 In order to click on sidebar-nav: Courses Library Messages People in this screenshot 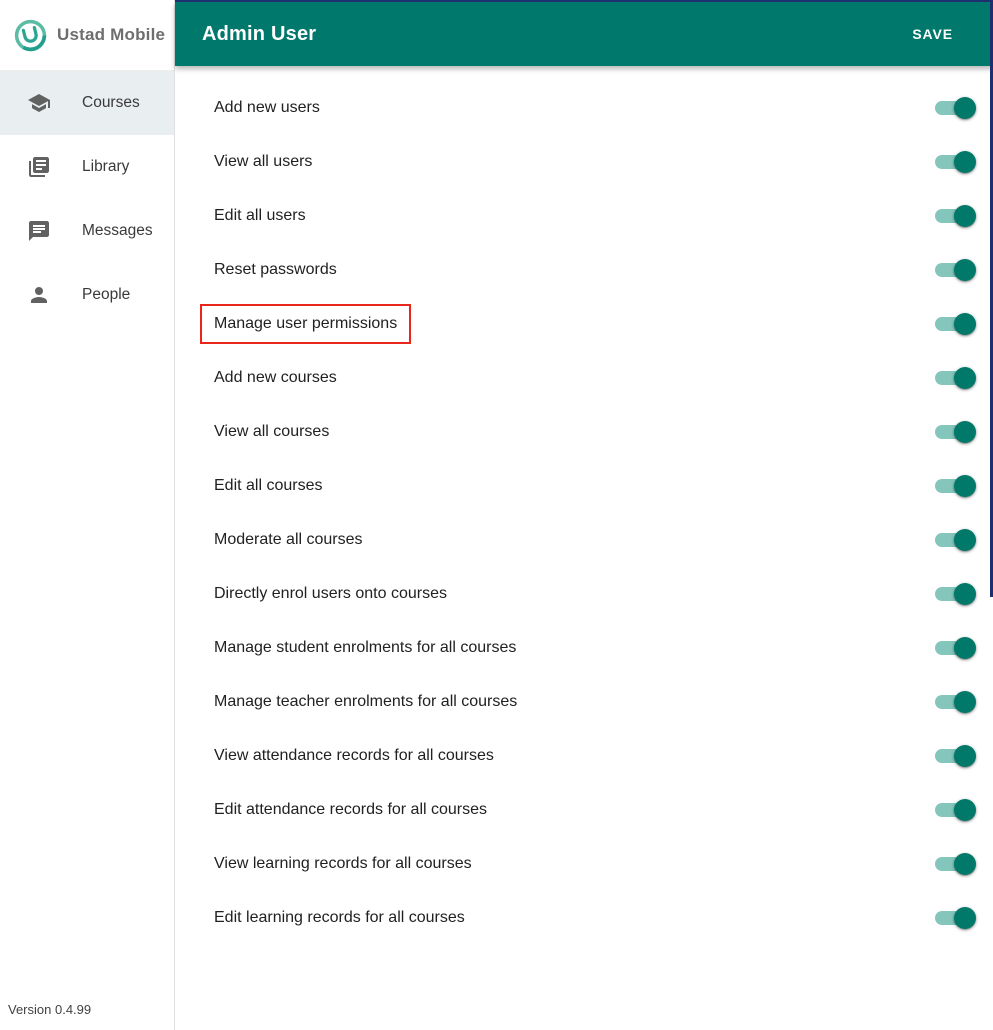, I will do `click(87, 199)`.